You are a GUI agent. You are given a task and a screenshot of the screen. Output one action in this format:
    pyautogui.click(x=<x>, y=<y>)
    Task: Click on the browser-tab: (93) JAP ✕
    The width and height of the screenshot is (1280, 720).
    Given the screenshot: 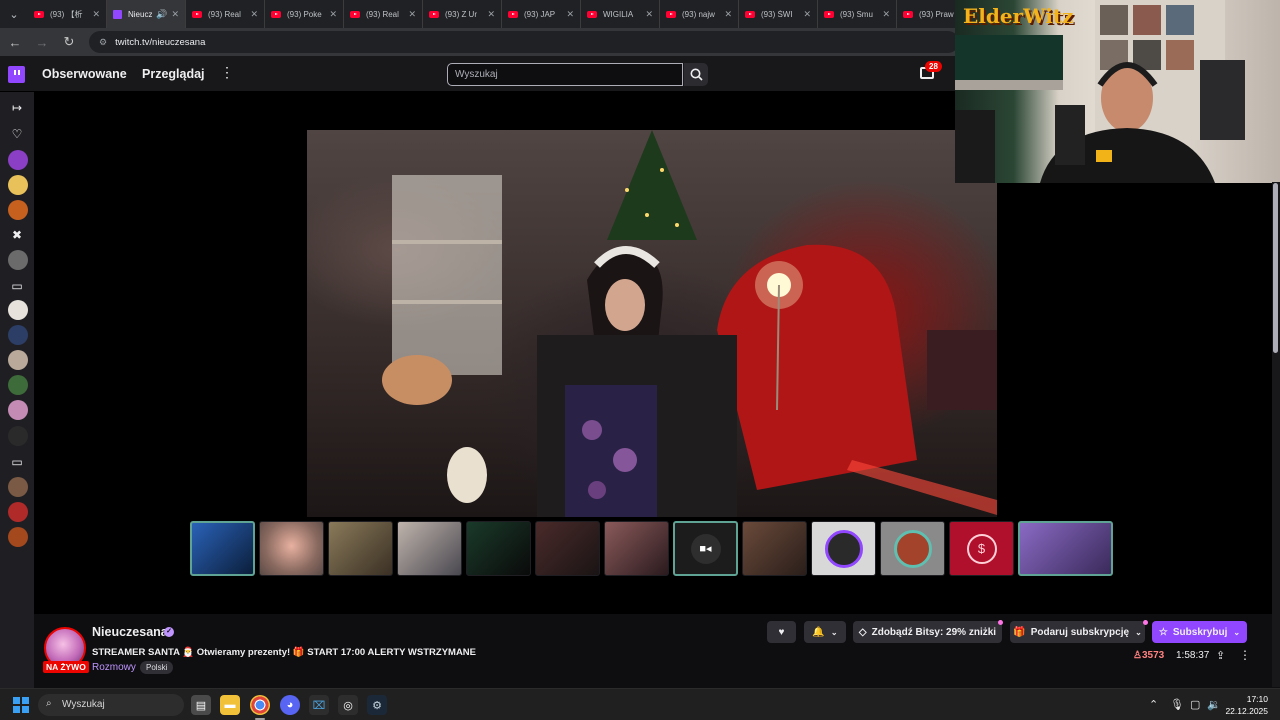 What is the action you would take?
    pyautogui.click(x=541, y=14)
    